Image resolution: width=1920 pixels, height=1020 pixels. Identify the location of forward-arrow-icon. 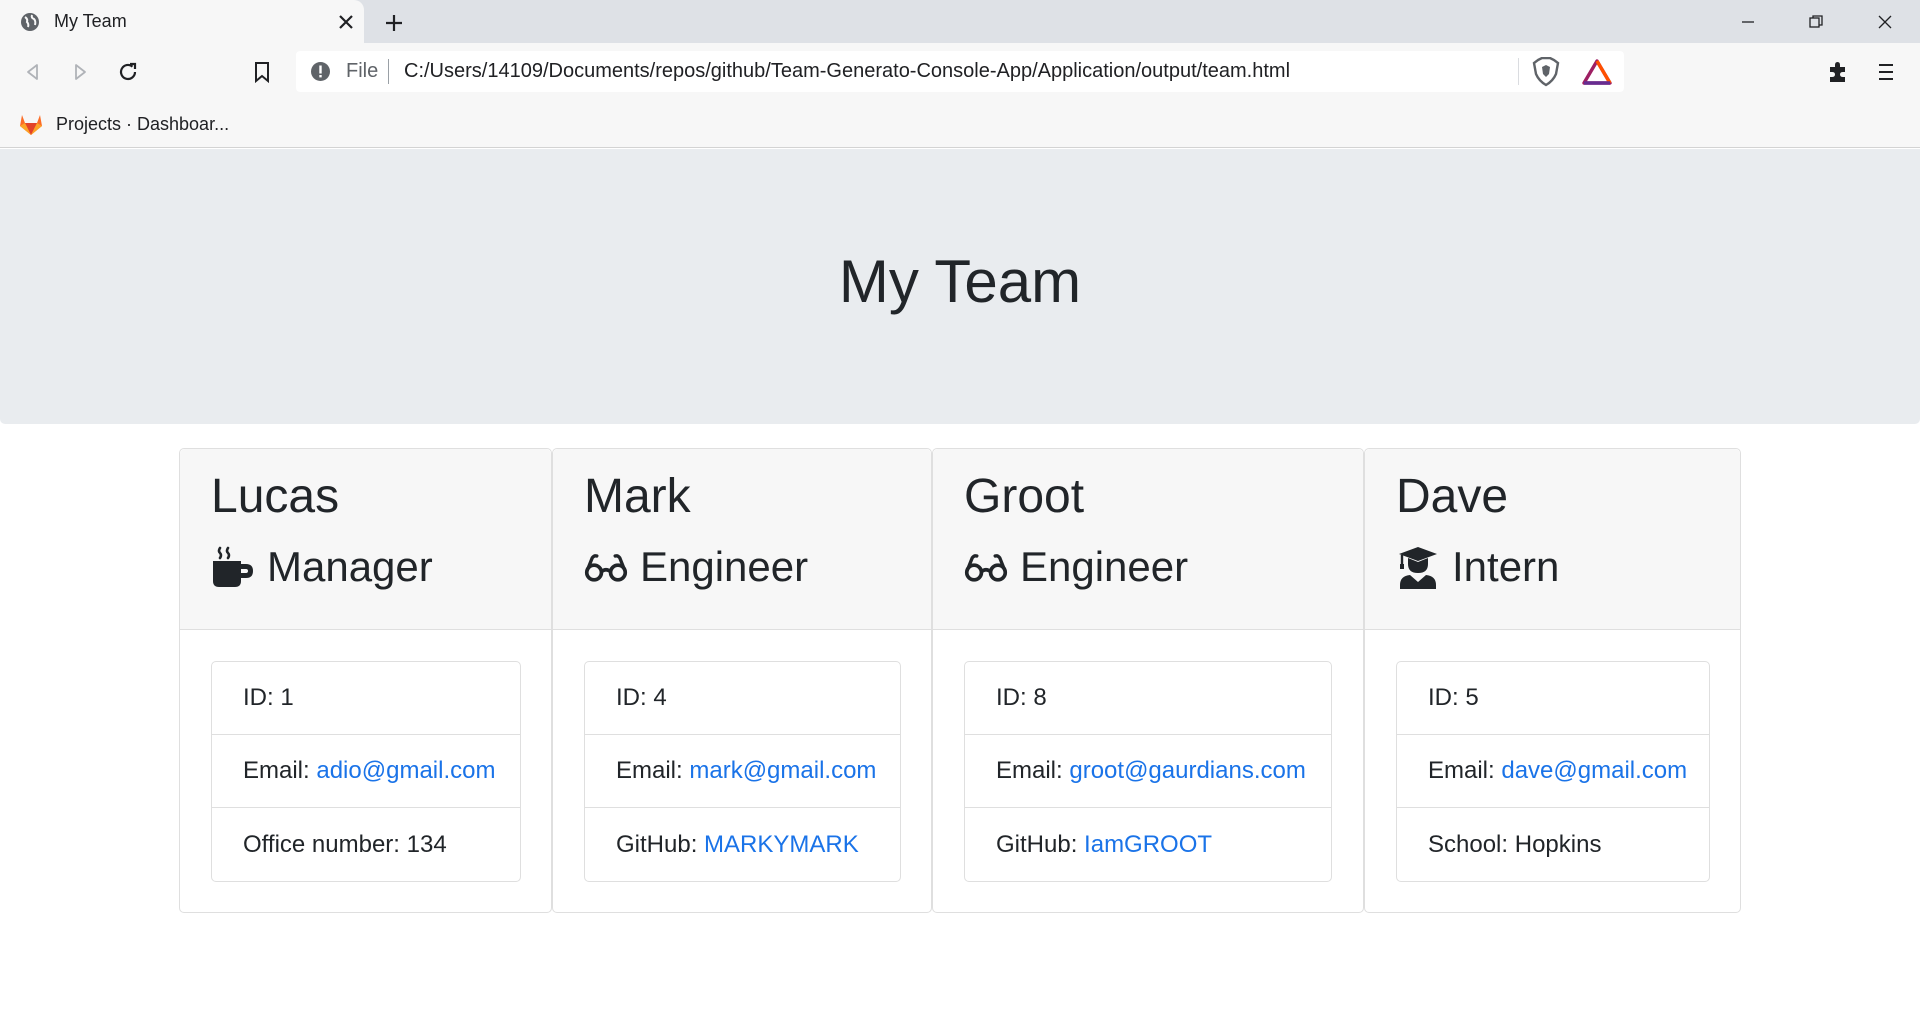
(80, 72).